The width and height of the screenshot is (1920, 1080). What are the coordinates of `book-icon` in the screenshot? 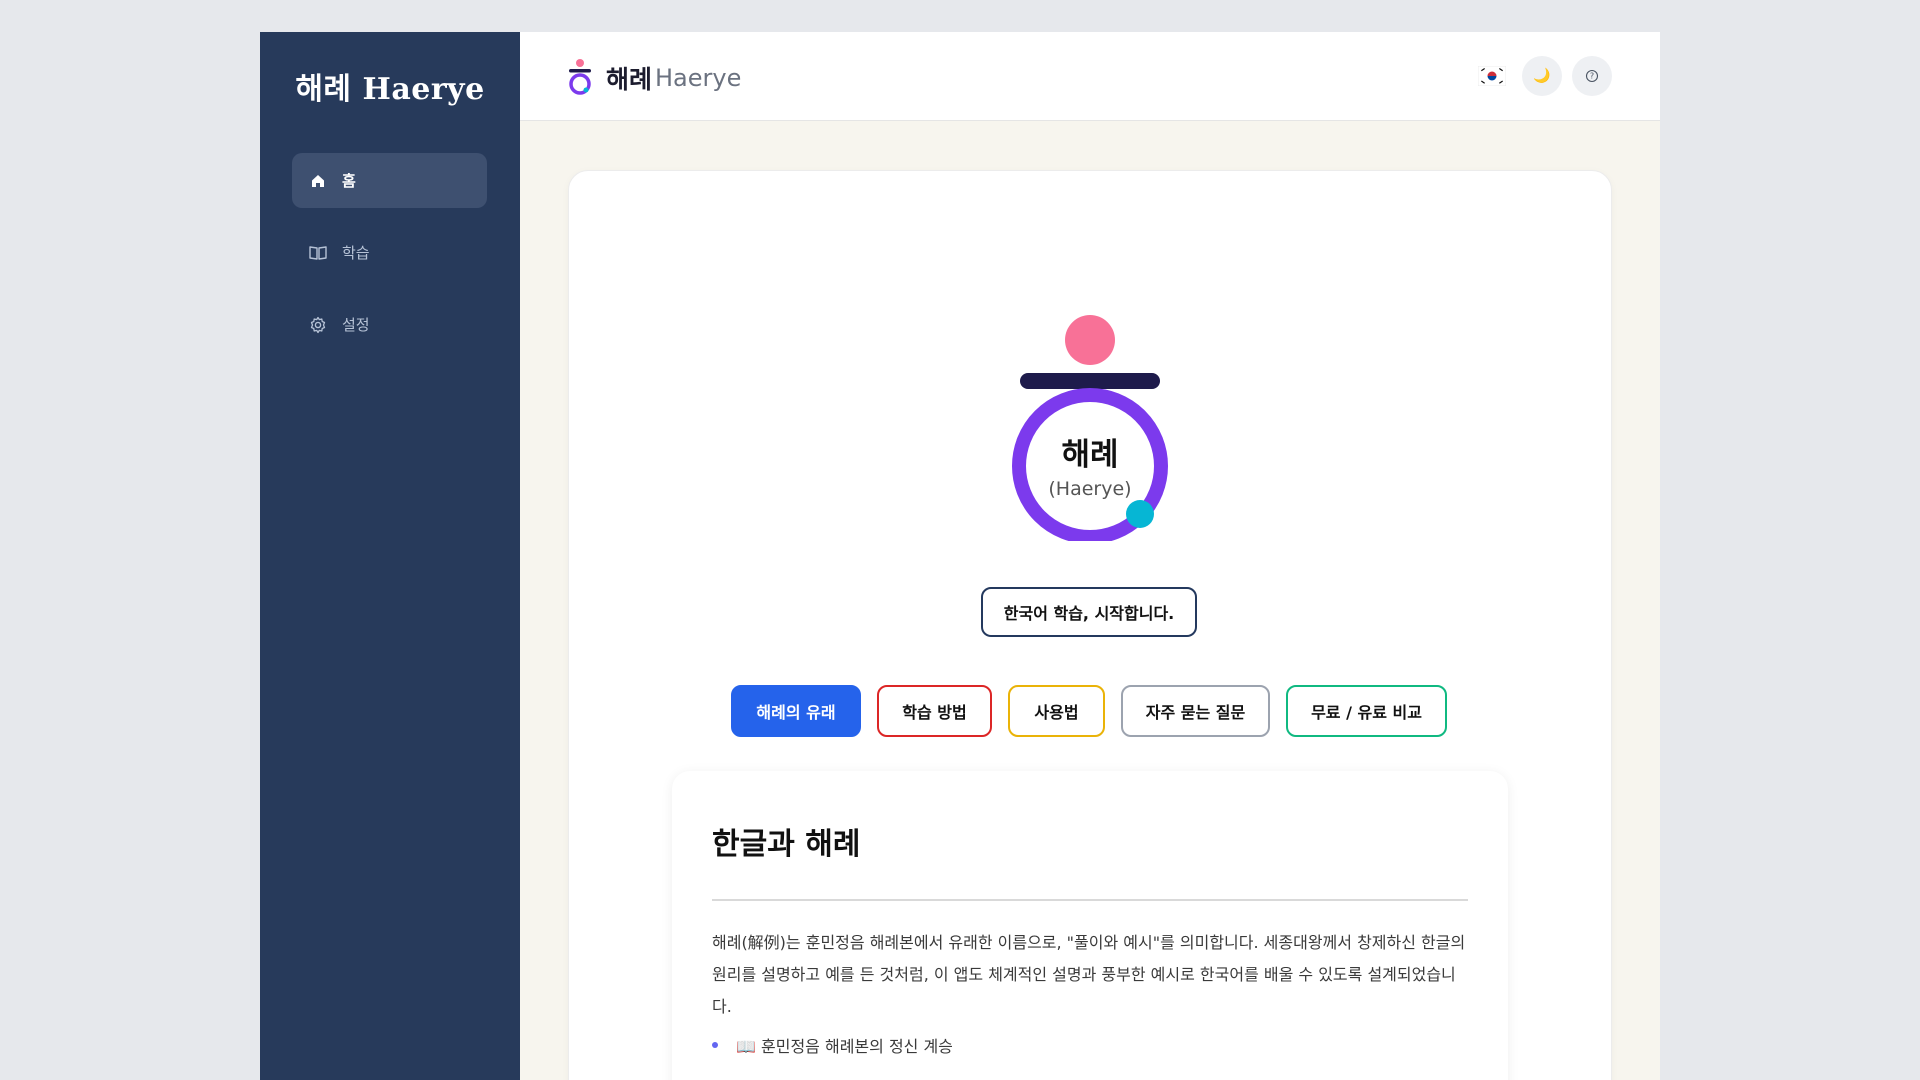 It's located at (318, 253).